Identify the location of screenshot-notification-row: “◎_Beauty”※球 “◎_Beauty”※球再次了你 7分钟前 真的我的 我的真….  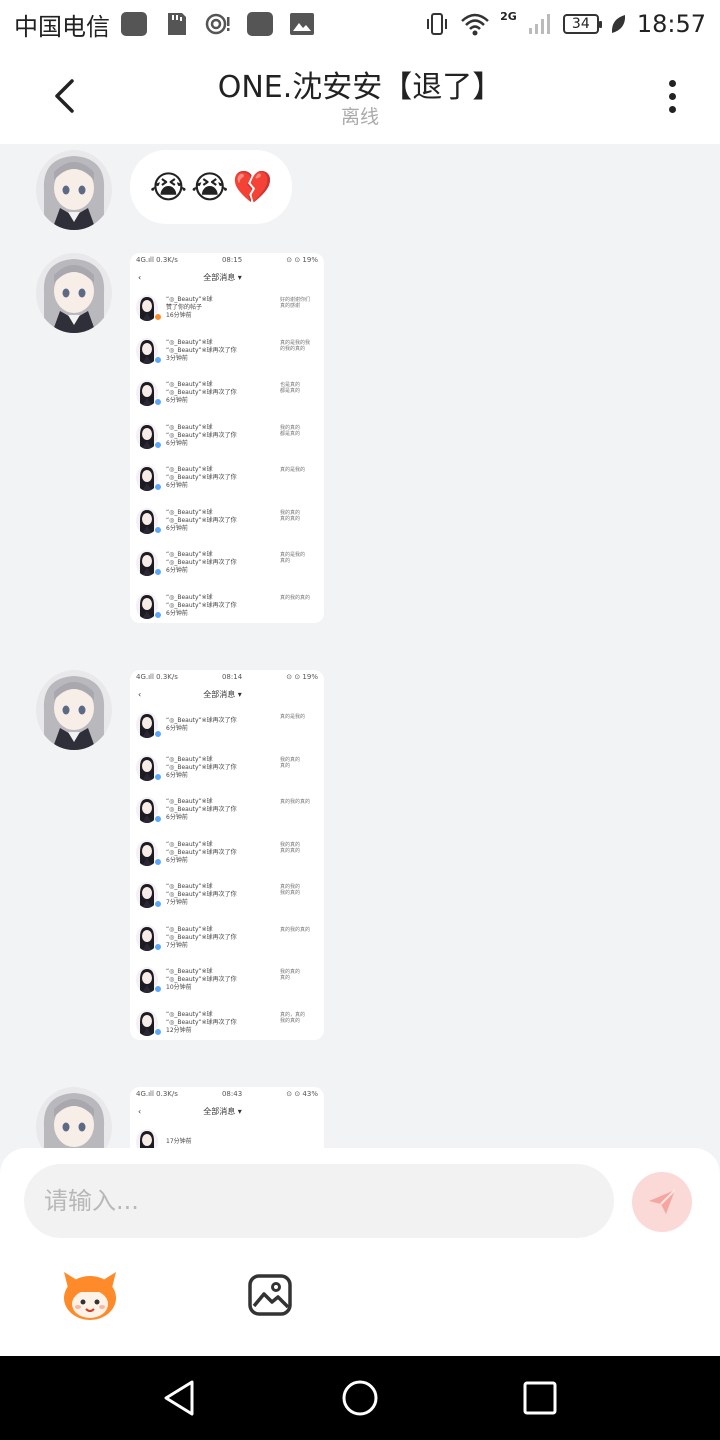
(227, 895).